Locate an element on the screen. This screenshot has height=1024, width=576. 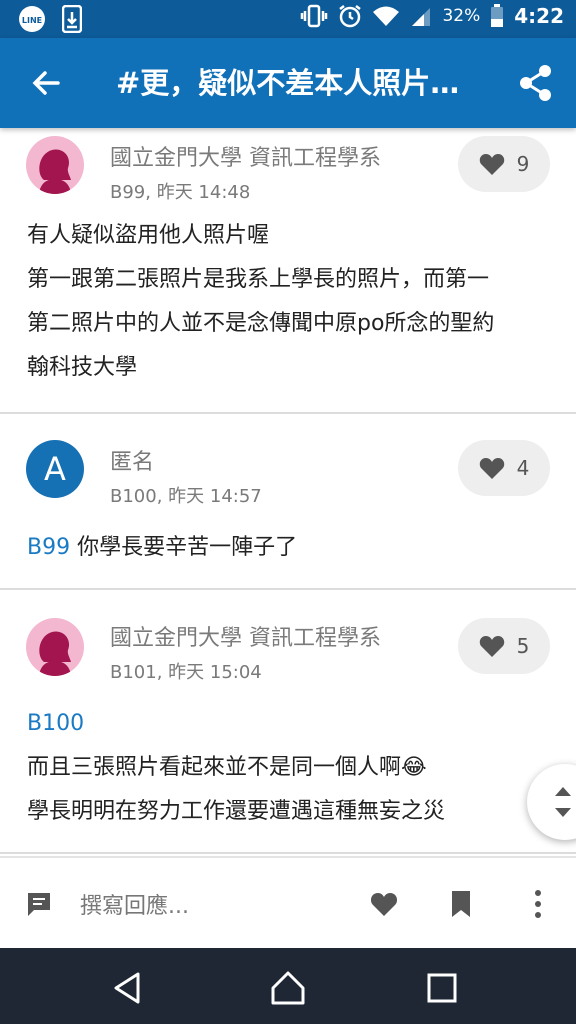
nav-back-icon is located at coordinates (128, 988).